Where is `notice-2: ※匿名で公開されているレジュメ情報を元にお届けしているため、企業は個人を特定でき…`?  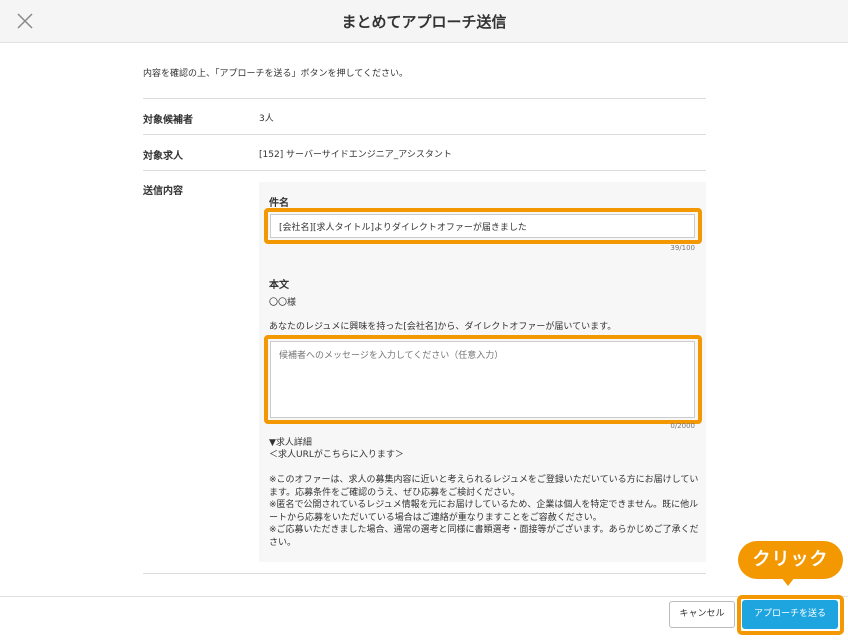
notice-2: ※匿名で公開されているレジュメ情報を元にお届けしているため、企業は個人を特定でき… is located at coordinates (484, 511).